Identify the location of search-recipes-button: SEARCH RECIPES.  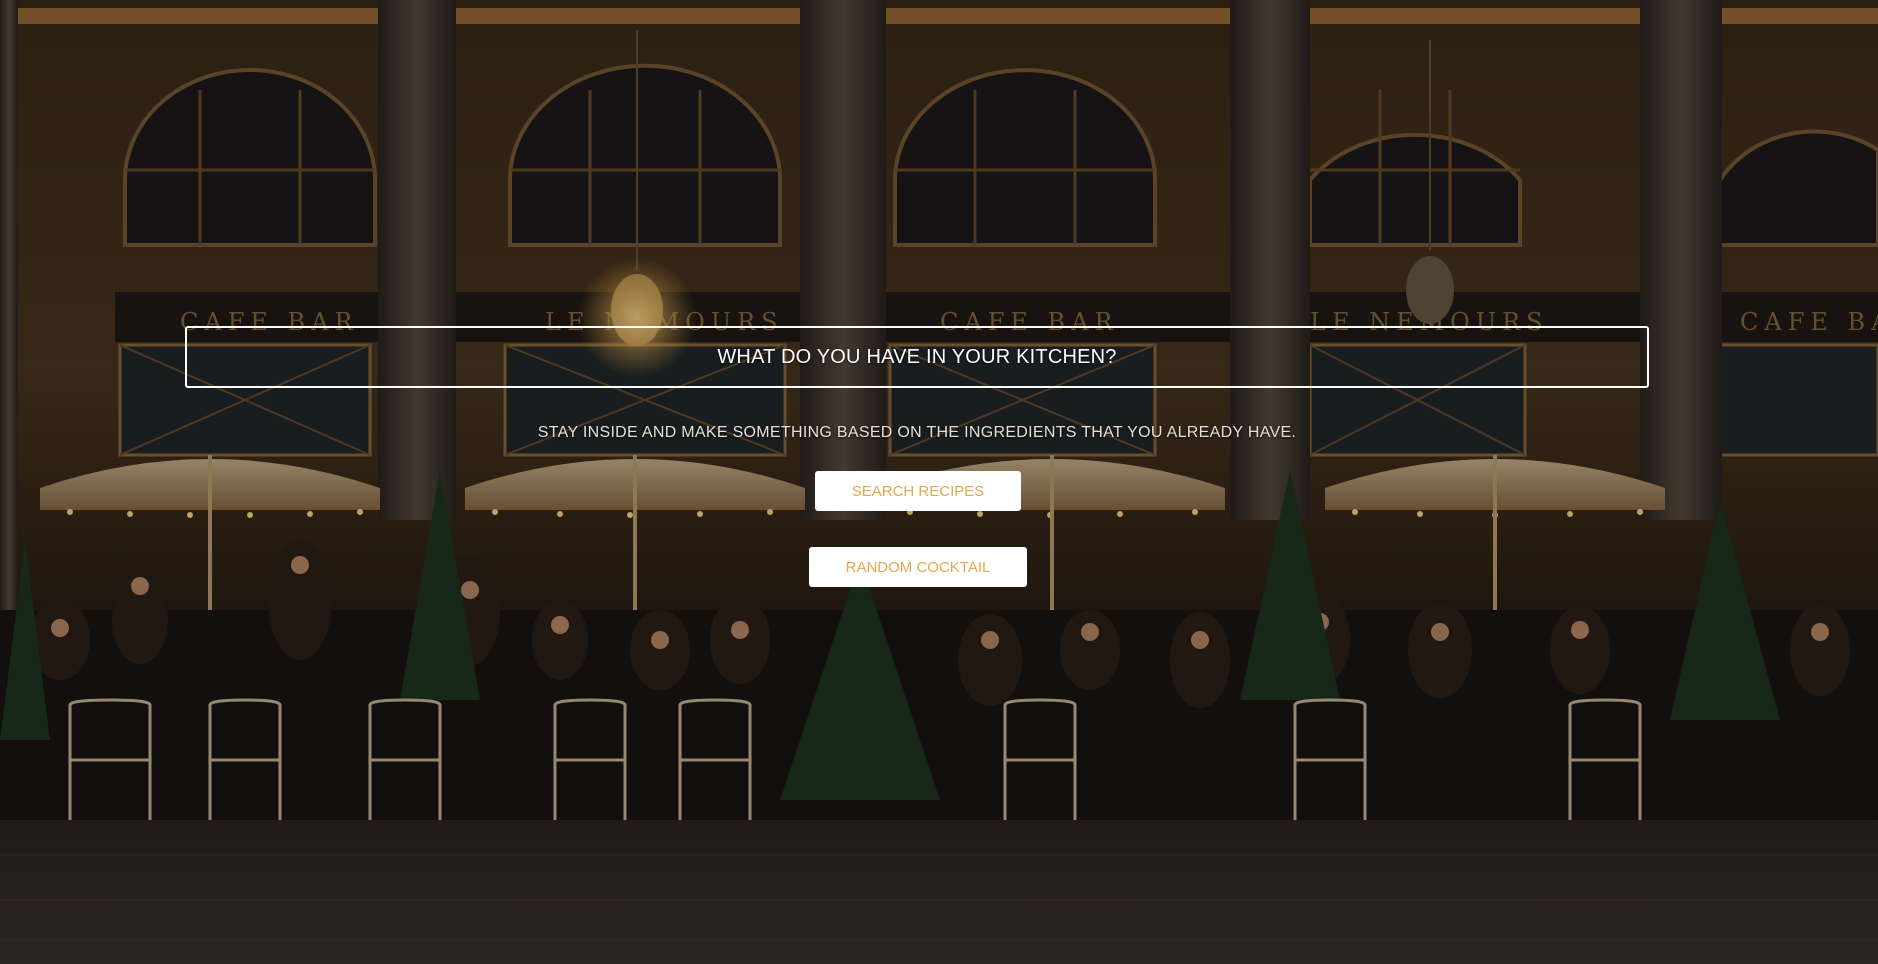
(918, 491).